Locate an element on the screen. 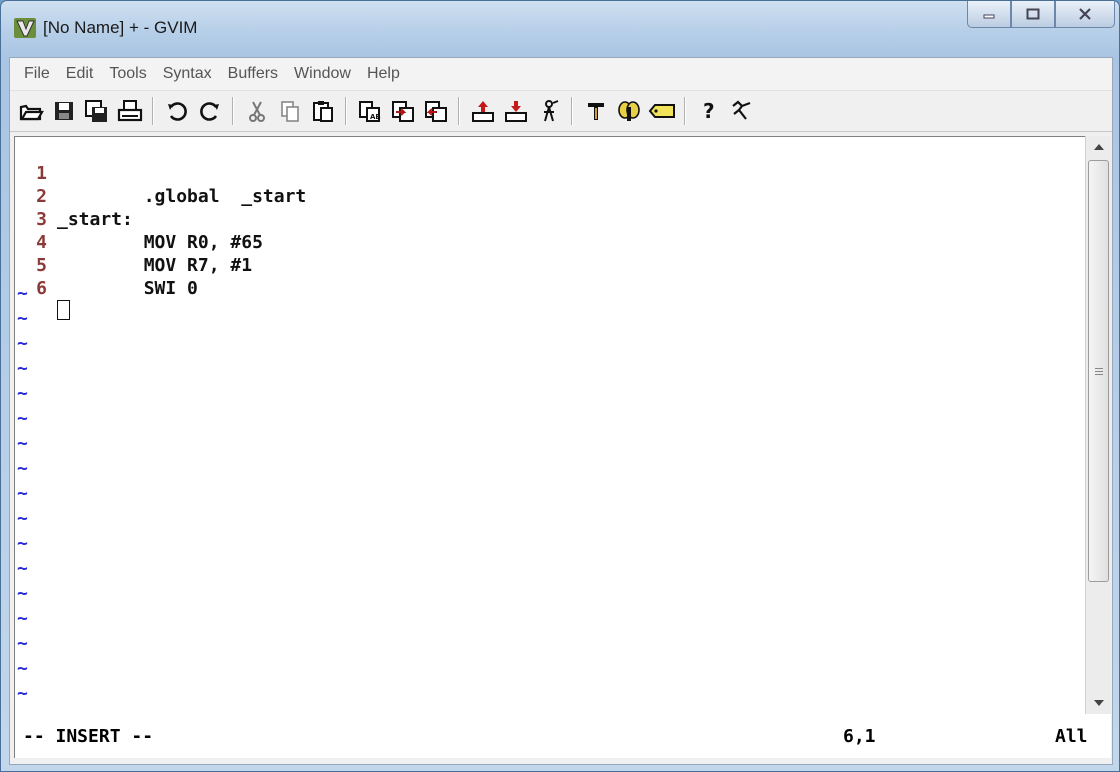 The width and height of the screenshot is (1120, 772). close-icon is located at coordinates (1085, 14).